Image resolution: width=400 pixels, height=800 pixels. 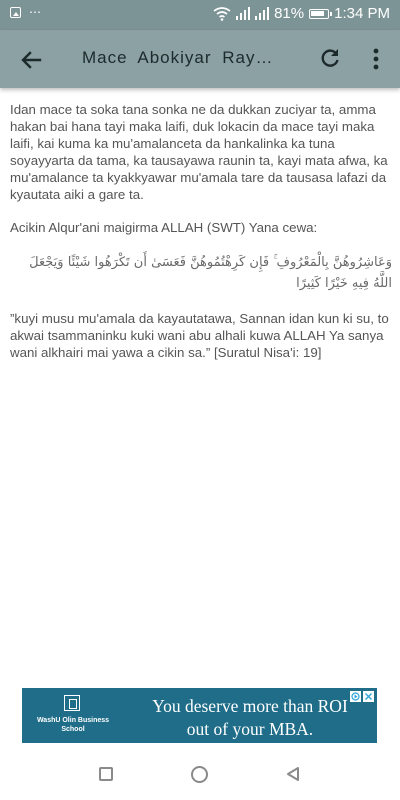 I want to click on system-nav-bar, so click(x=200, y=774).